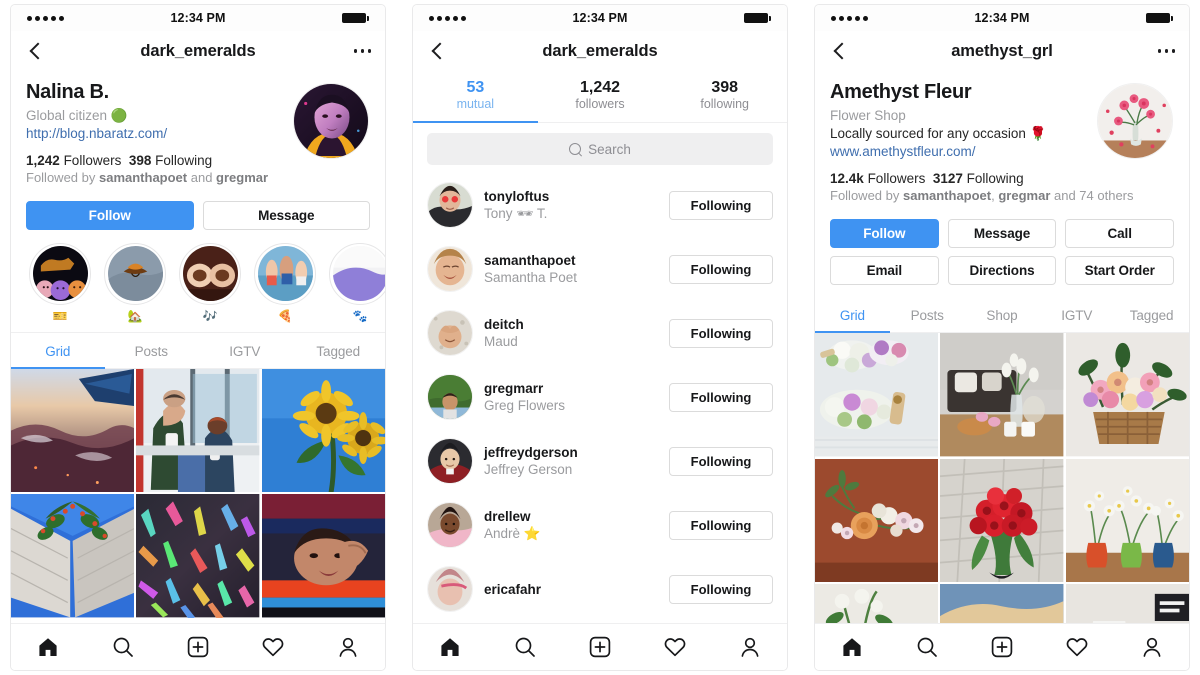 This screenshot has width=1200, height=675. I want to click on story-highlight-music: 🎶, so click(210, 282).